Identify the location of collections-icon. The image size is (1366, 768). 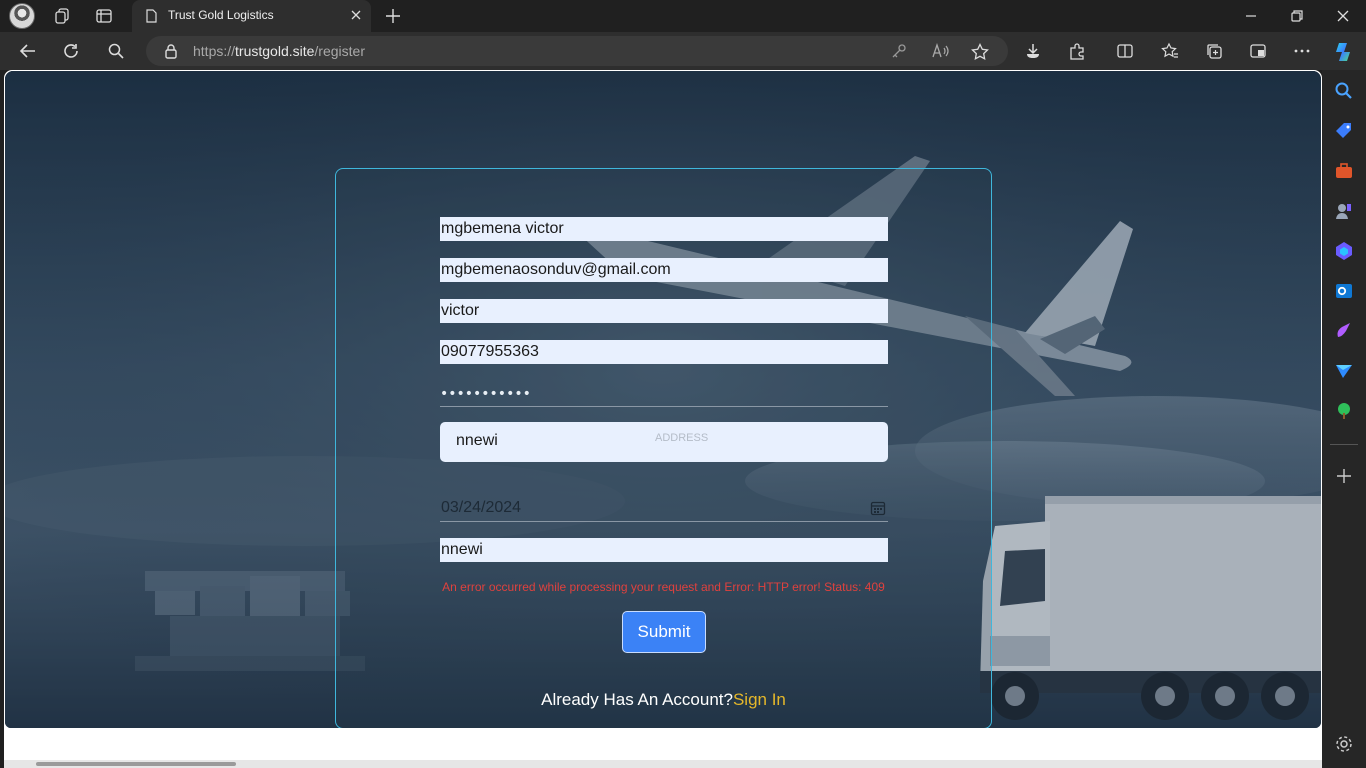
(1214, 51).